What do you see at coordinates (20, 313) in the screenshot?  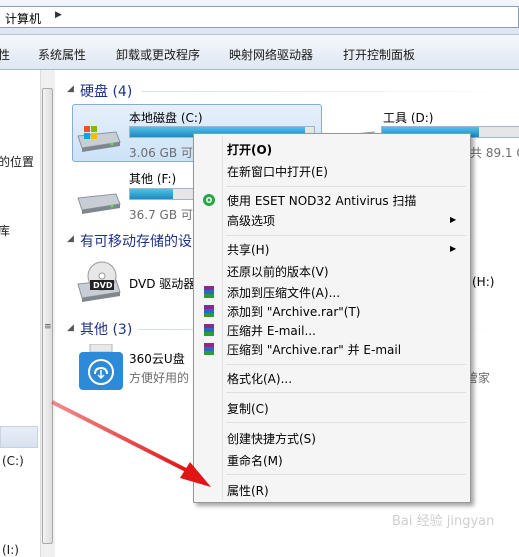 I see `navigation-pane` at bounding box center [20, 313].